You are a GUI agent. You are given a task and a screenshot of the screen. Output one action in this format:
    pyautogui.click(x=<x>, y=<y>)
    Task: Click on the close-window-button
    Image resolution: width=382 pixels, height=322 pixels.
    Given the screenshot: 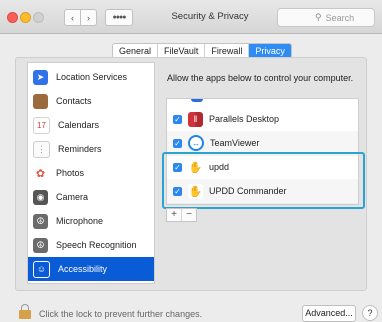 What is the action you would take?
    pyautogui.click(x=12, y=17)
    